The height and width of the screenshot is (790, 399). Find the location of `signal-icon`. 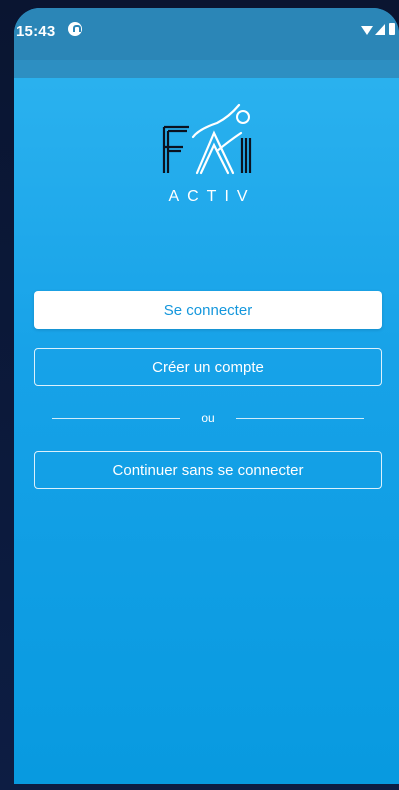

signal-icon is located at coordinates (380, 29).